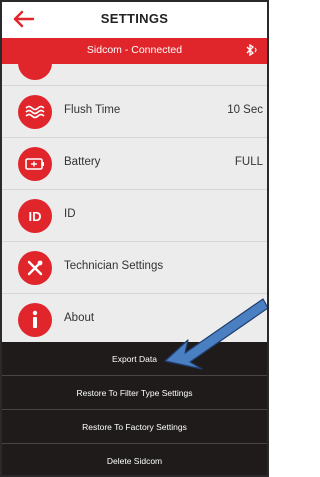 The height and width of the screenshot is (477, 320). Describe the element at coordinates (35, 268) in the screenshot. I see `tools-icon` at that location.